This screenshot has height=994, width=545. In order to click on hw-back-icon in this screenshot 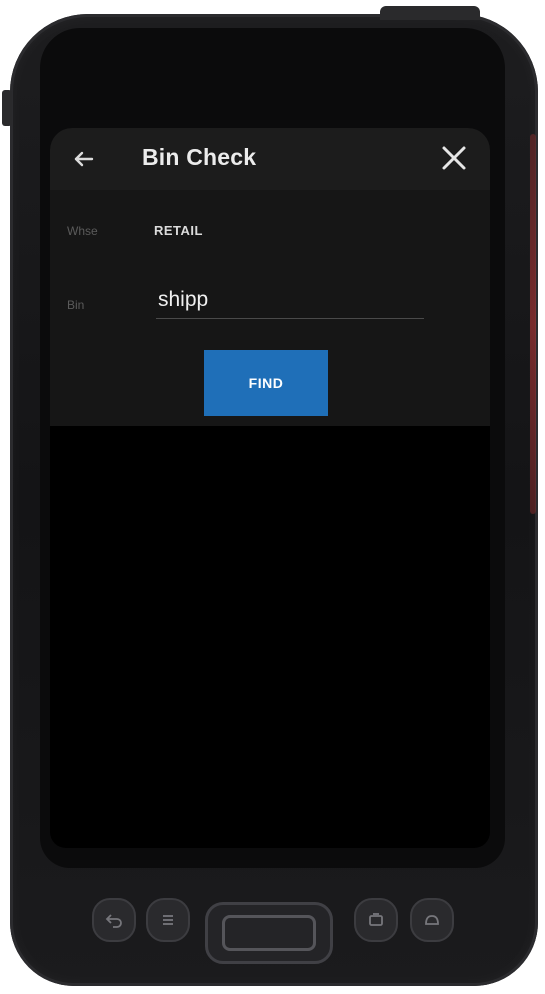, I will do `click(113, 921)`.